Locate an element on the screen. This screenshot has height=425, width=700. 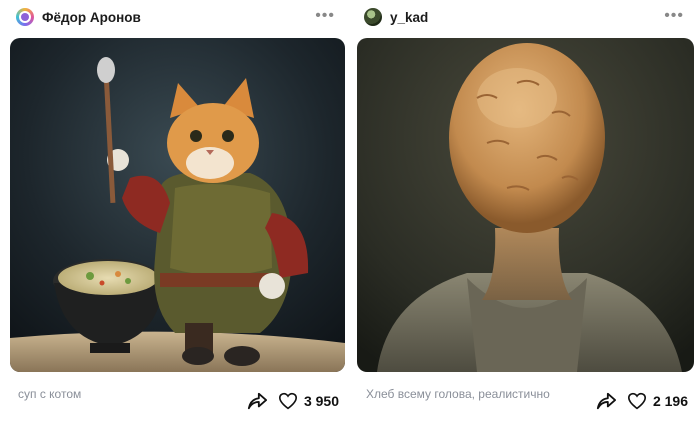
post-caption: Хлеб всему голова, реалистично is located at coordinates (458, 394).